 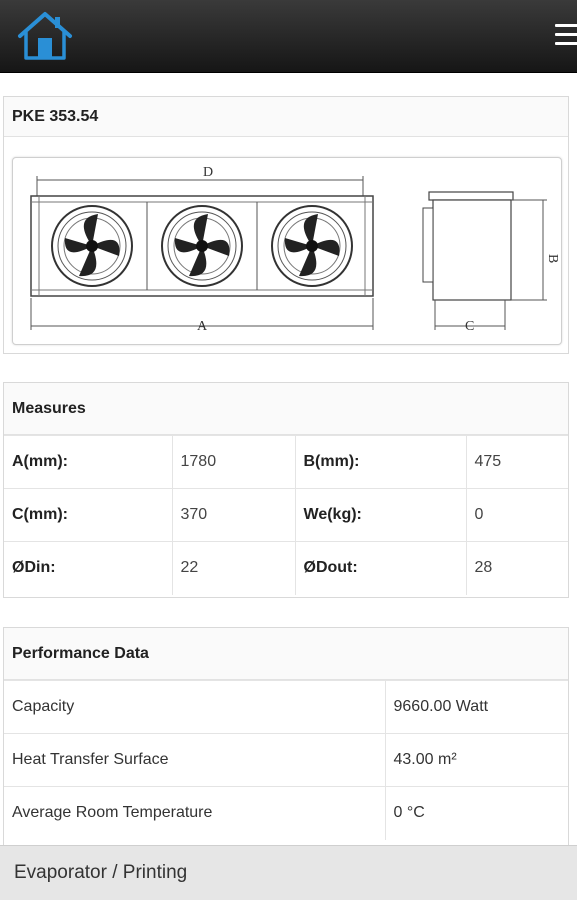 What do you see at coordinates (194, 760) in the screenshot?
I see `performance-label: Heat Transfer Surface` at bounding box center [194, 760].